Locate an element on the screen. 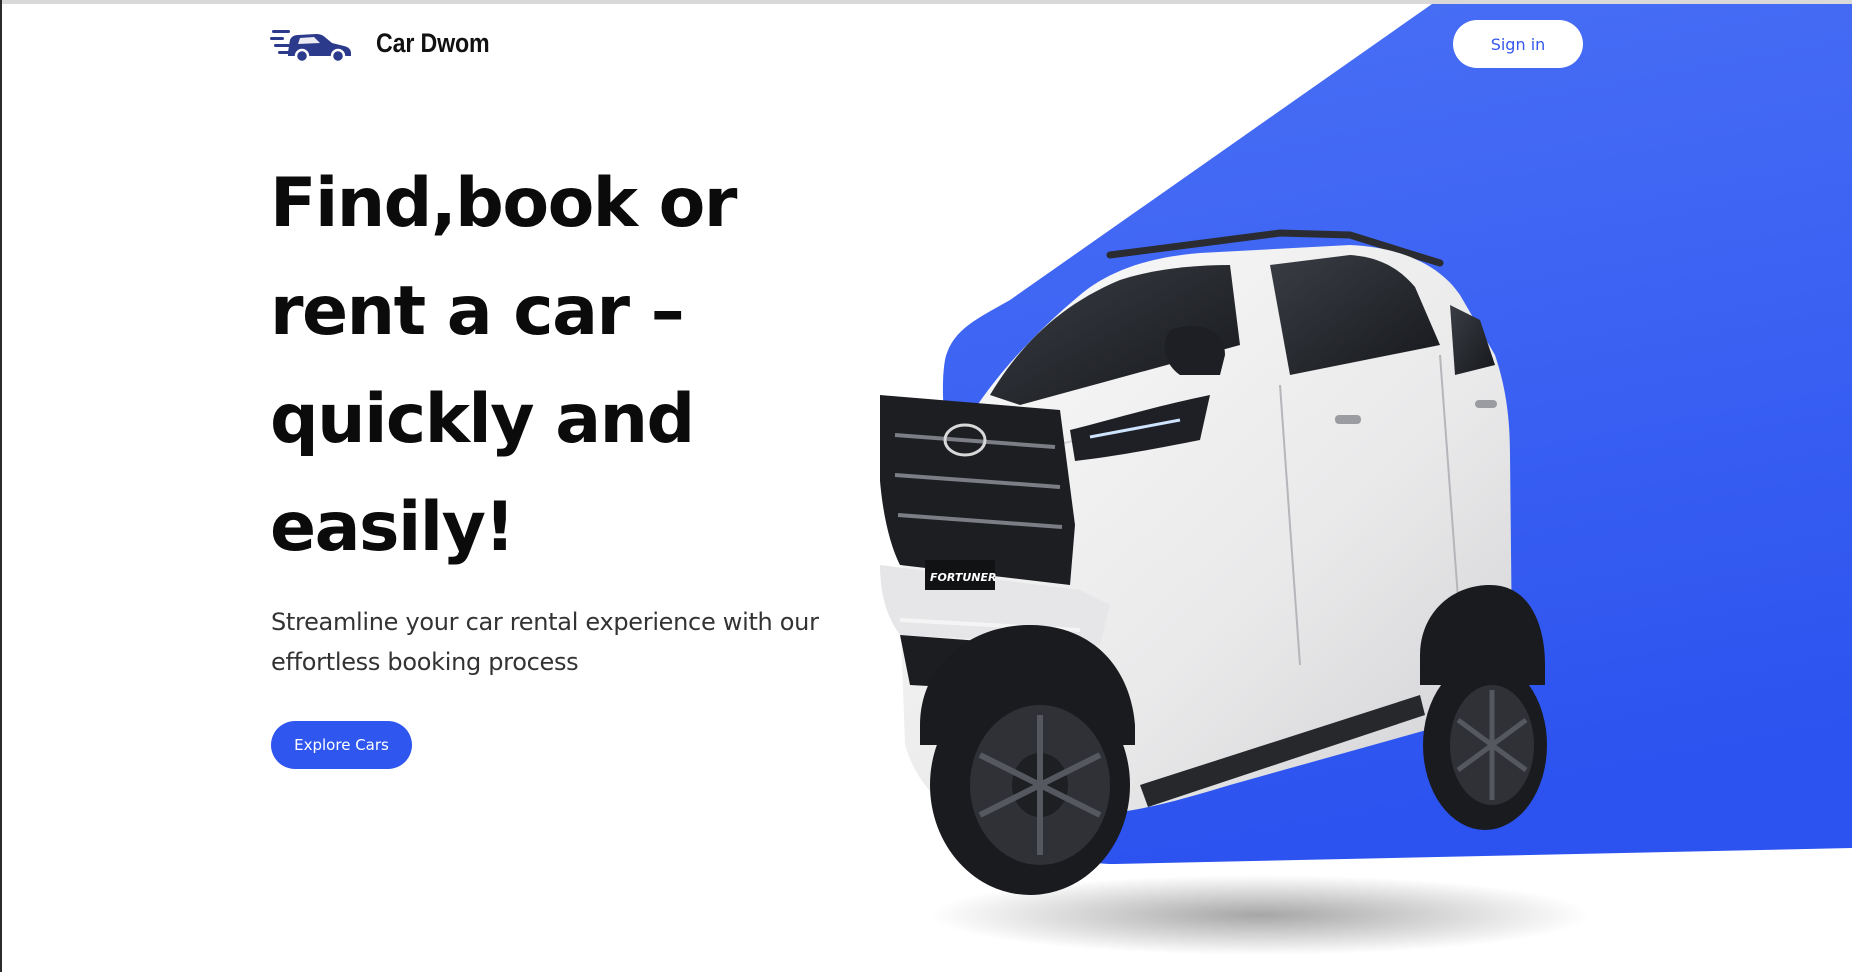 This screenshot has height=972, width=1852. signin-button: Sign in is located at coordinates (1518, 44).